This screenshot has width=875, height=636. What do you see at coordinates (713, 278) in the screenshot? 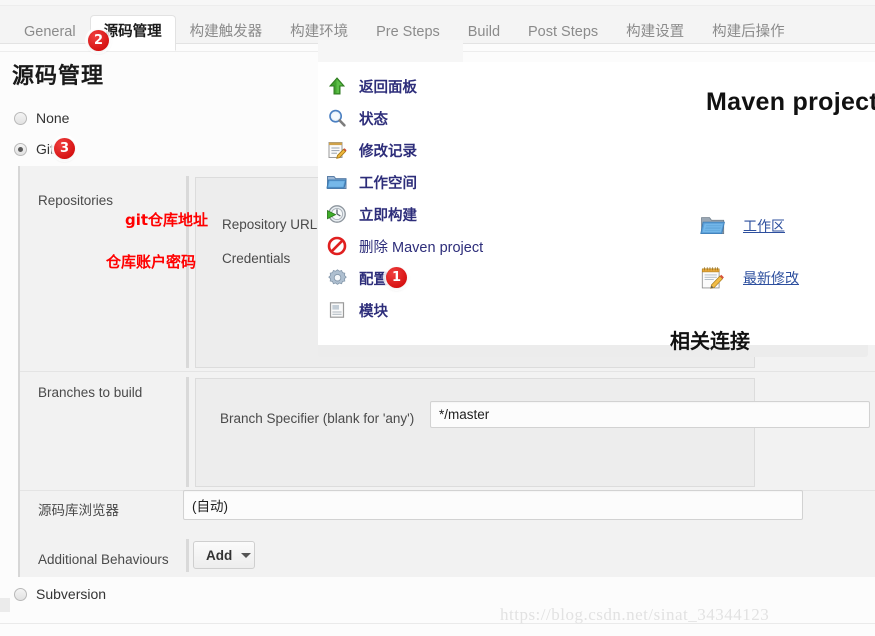
I see `latest-changes-notepad-icon` at bounding box center [713, 278].